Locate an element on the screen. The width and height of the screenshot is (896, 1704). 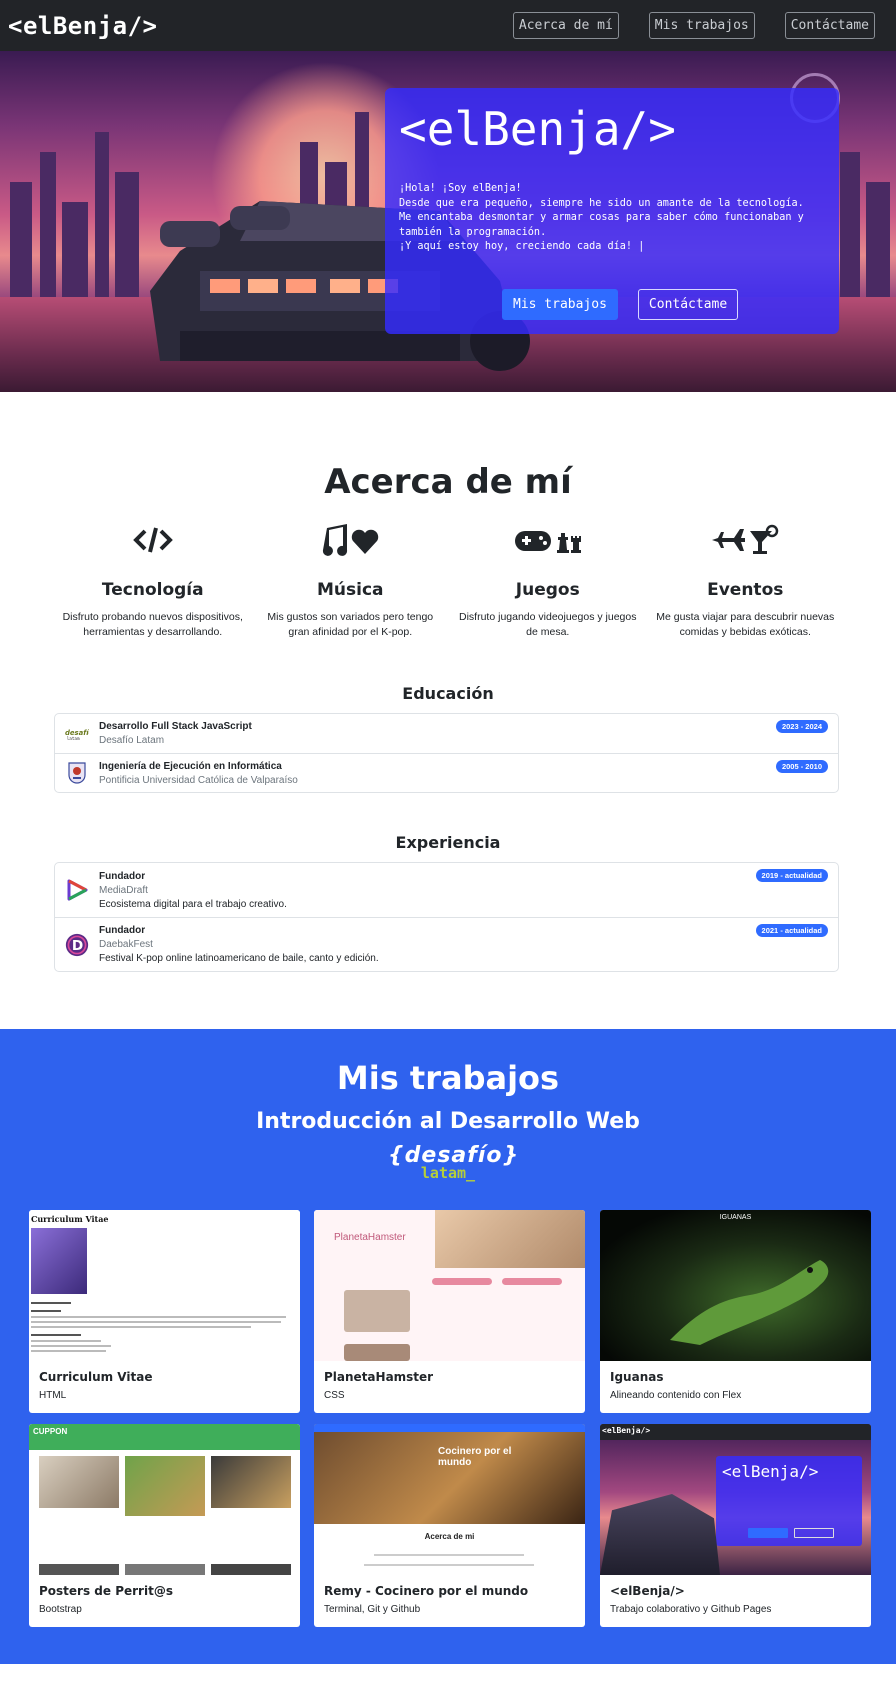
years-badge: 2019 - actualidad is located at coordinates (791, 875).